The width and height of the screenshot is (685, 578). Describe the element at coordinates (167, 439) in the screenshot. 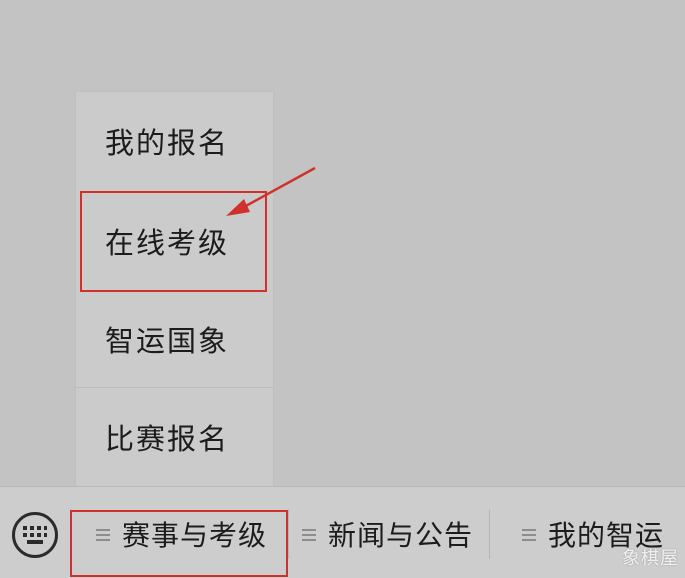

I see `menu-item-label: 比赛报名` at that location.